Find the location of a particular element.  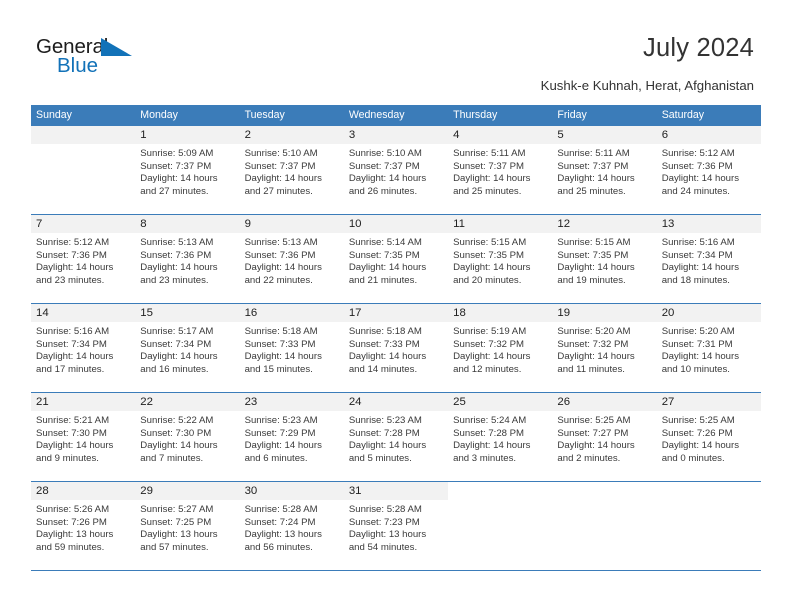

day-number: 9 is located at coordinates (291, 224).